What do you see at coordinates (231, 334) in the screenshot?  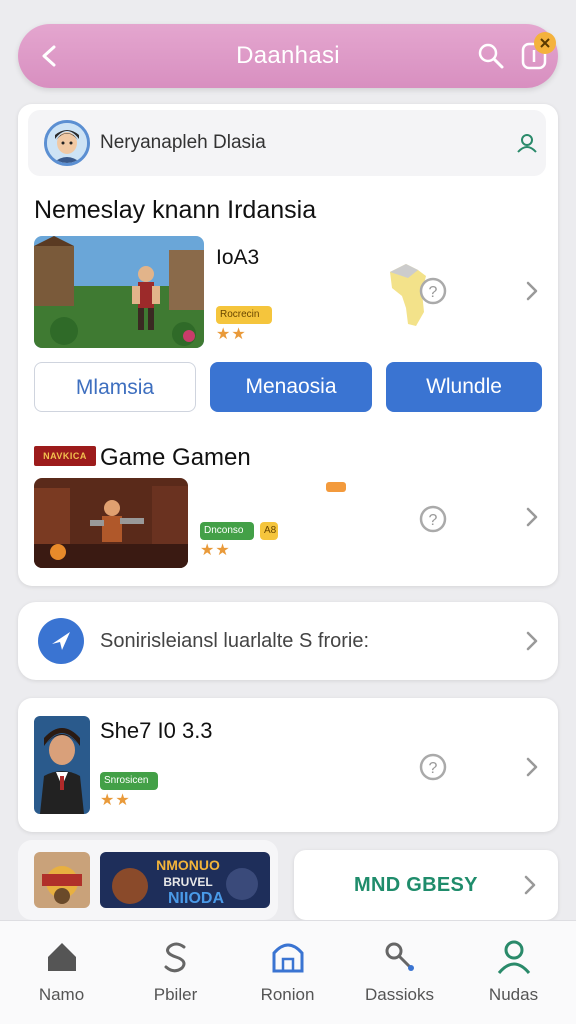 I see `star-rating: ★★` at bounding box center [231, 334].